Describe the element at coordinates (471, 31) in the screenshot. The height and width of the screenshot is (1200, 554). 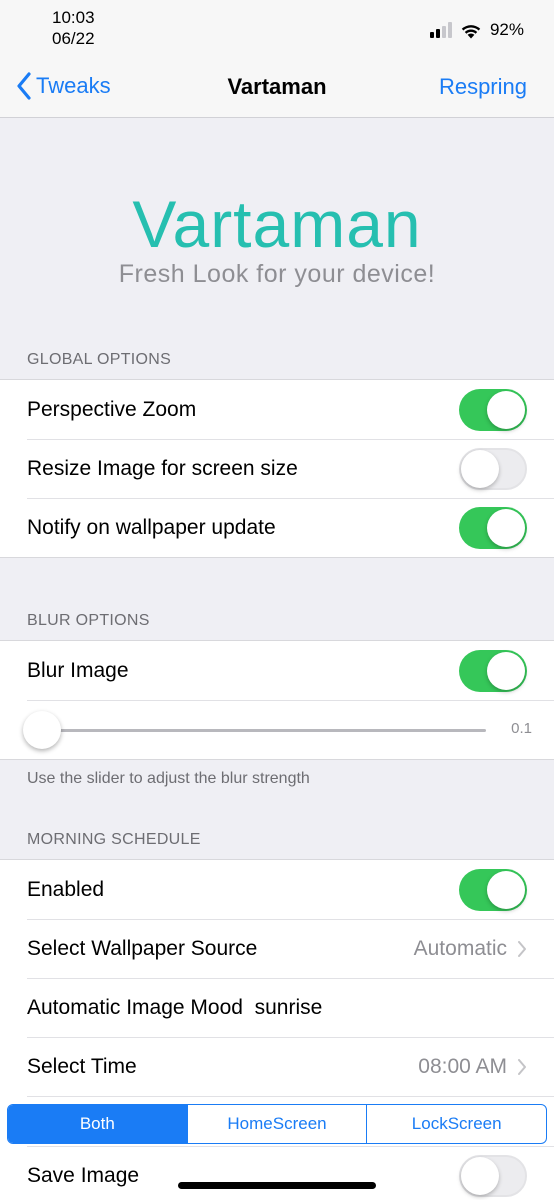
I see `wifi-icon` at that location.